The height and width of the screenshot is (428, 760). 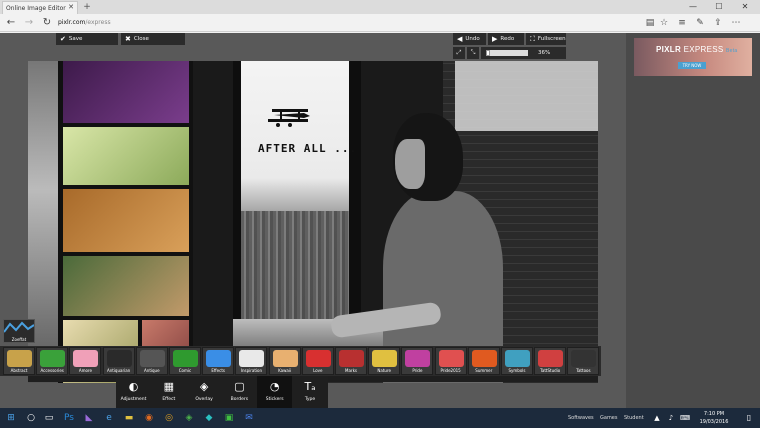 What do you see at coordinates (351, 370) in the screenshot?
I see `sticker-category-label: Marks` at bounding box center [351, 370].